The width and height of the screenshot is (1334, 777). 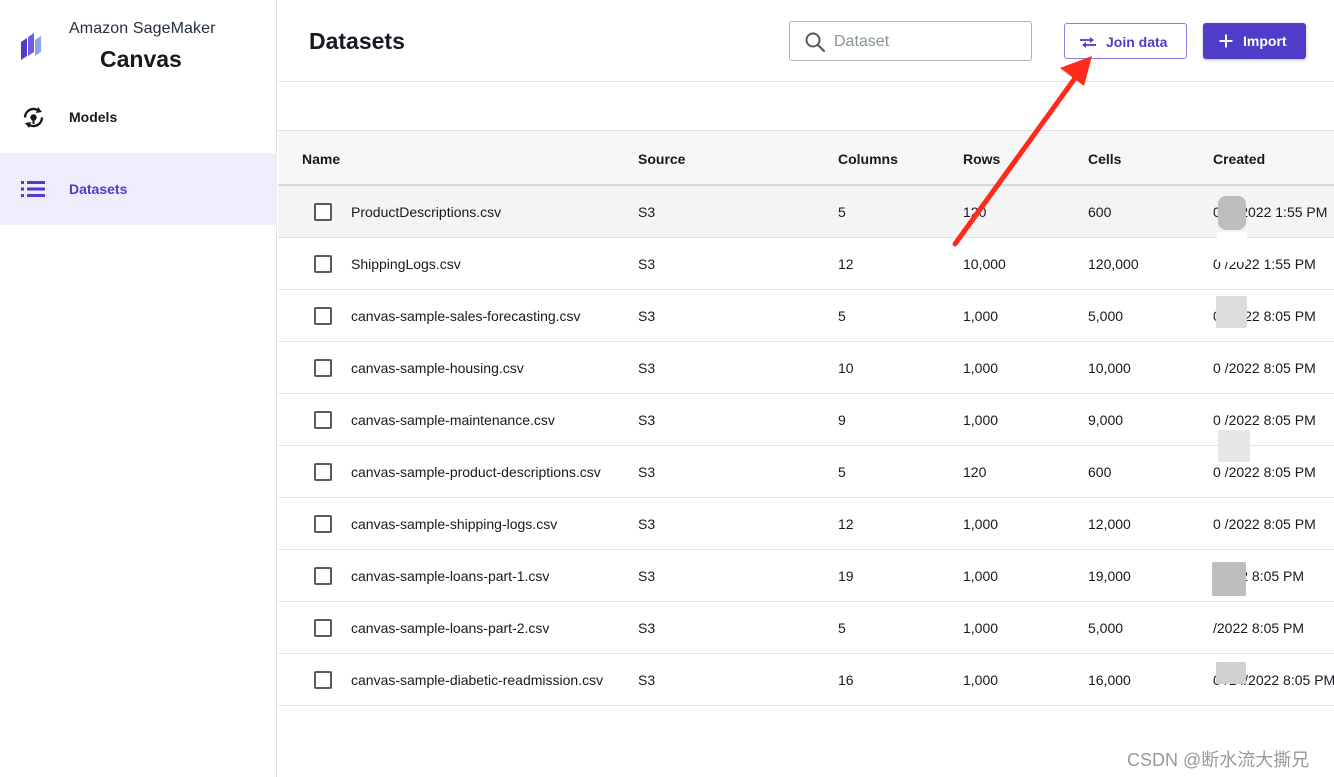 I want to click on sidebar-item-label: Datasets, so click(x=98, y=189).